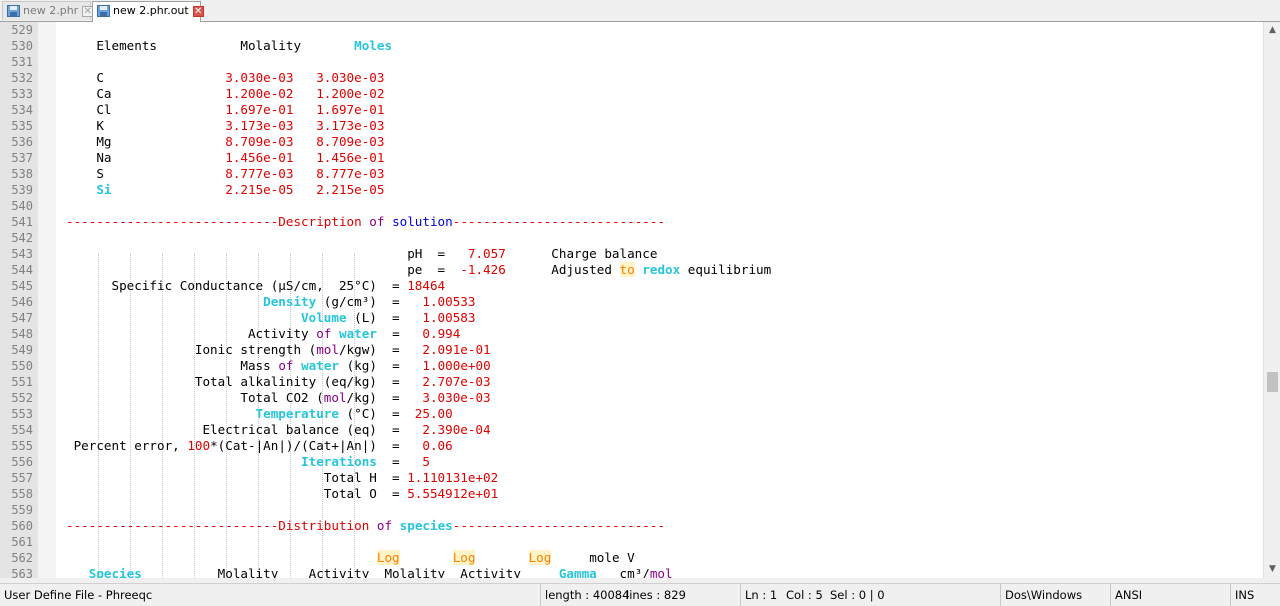  I want to click on fold-margin, so click(47, 300).